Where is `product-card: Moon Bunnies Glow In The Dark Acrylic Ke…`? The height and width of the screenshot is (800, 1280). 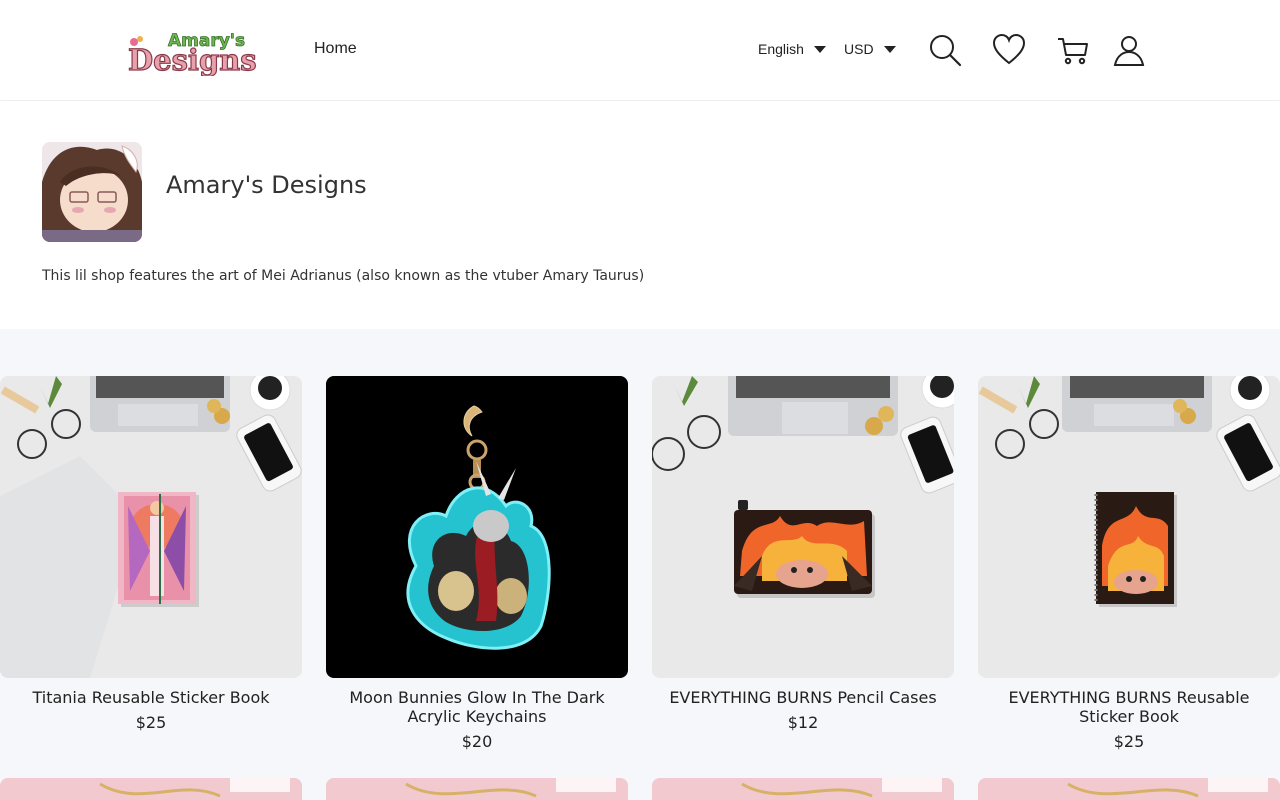 product-card: Moon Bunnies Glow In The Dark Acrylic Ke… is located at coordinates (477, 563).